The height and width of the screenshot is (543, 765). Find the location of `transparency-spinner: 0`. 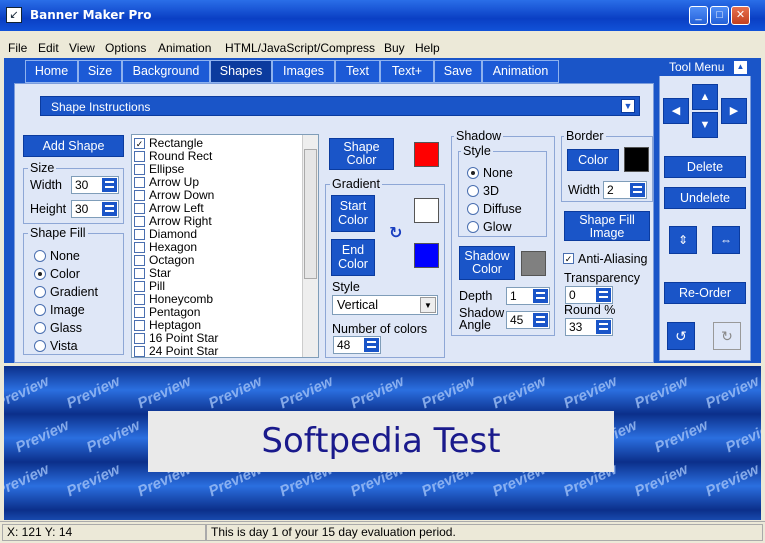

transparency-spinner: 0 is located at coordinates (589, 295).